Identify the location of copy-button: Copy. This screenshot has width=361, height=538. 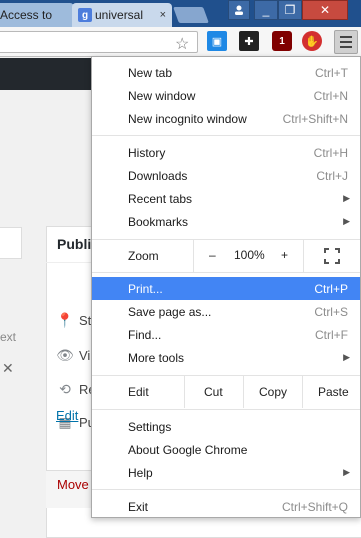
(273, 392).